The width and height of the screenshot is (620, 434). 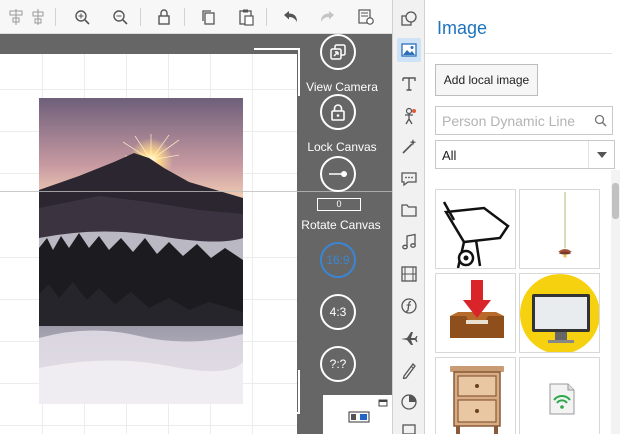 I want to click on chevron-down-icon, so click(x=601, y=154).